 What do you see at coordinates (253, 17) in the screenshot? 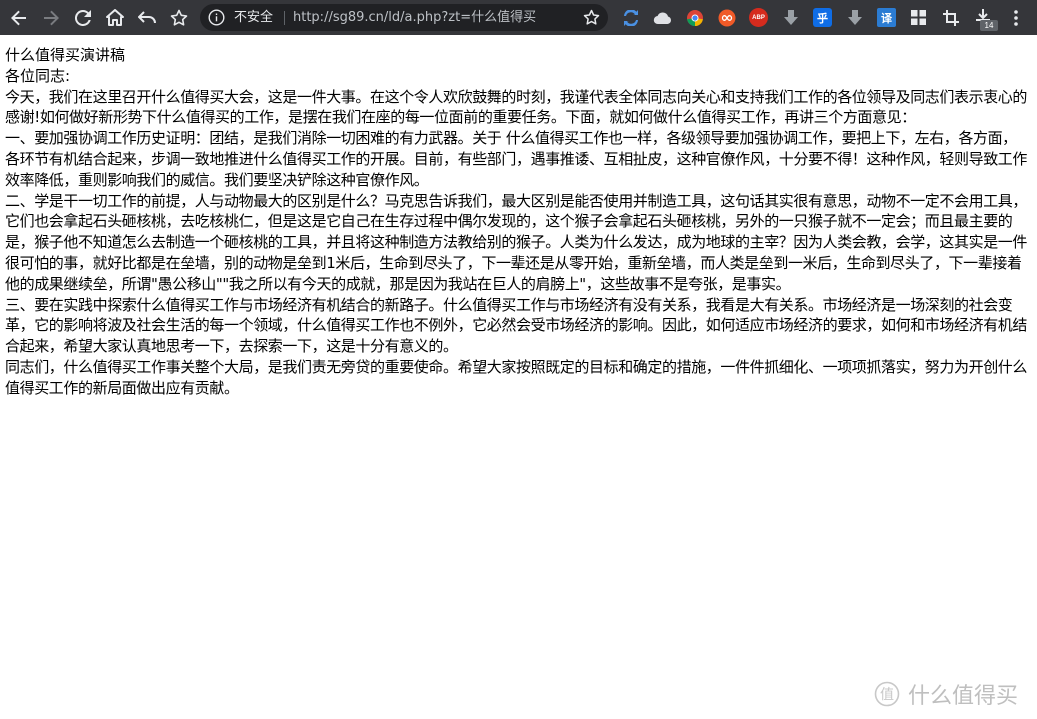
I see `security-status: 不安全` at bounding box center [253, 17].